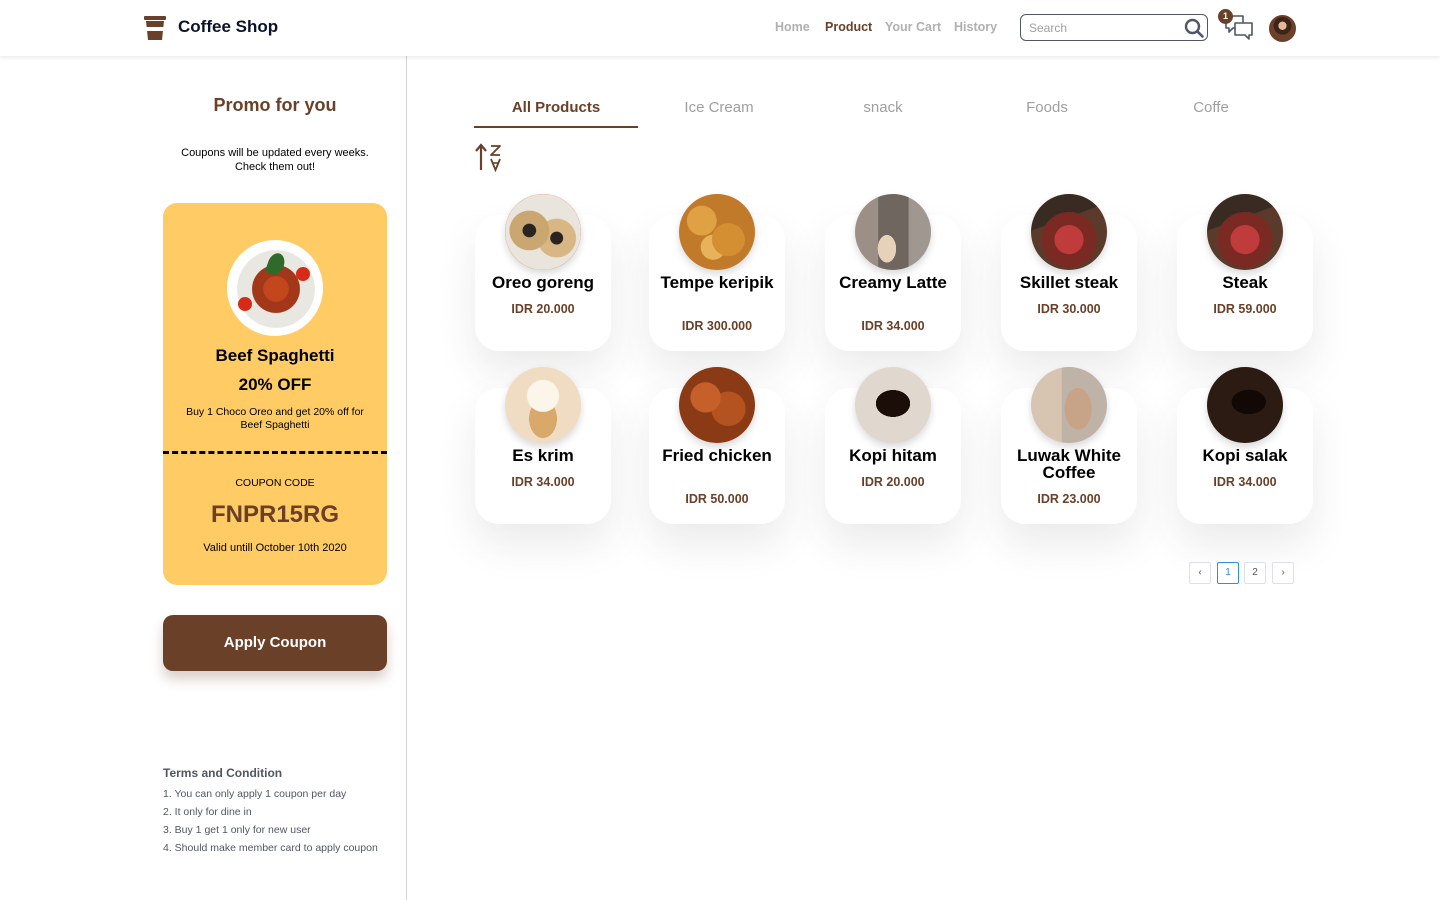  Describe the element at coordinates (543, 272) in the screenshot. I see `product-card-oreo-goreng: Oreo goreng IDR 20.000` at that location.